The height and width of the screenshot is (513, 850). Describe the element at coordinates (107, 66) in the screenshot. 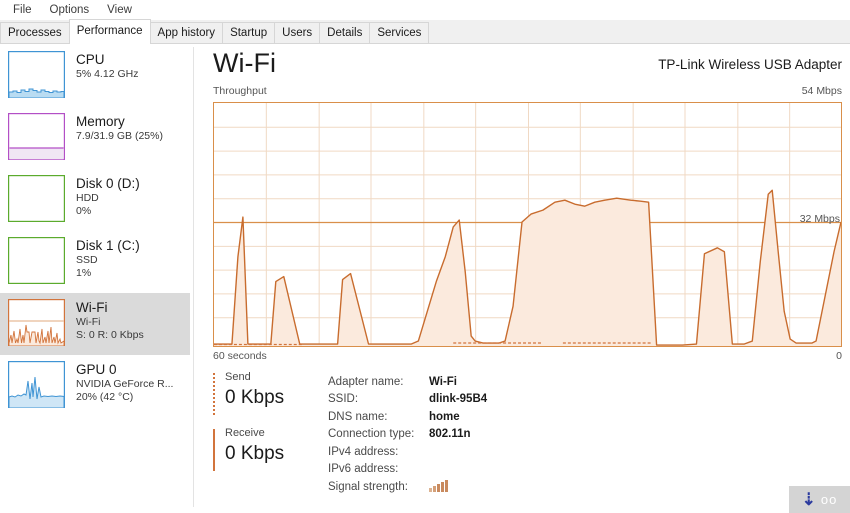

I see `sidebar-cpu-text: CPU 5% 4.12 GHz` at that location.